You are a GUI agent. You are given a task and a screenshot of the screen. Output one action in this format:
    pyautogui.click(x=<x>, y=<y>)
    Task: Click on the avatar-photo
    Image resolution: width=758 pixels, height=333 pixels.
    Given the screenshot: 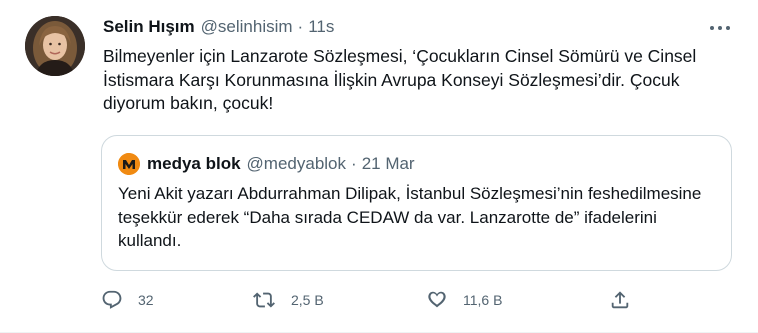 What is the action you would take?
    pyautogui.click(x=55, y=46)
    